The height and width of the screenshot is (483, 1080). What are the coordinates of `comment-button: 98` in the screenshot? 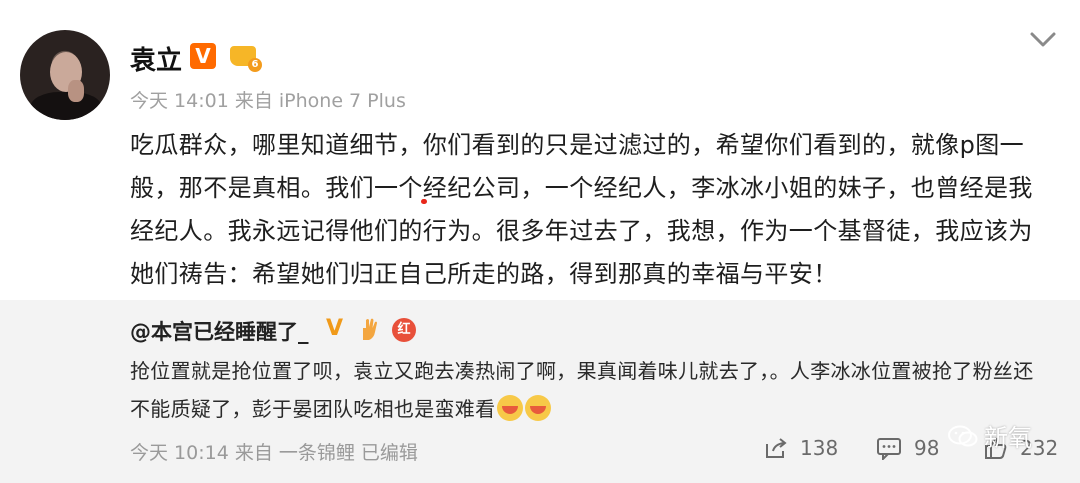 It's located at (907, 448).